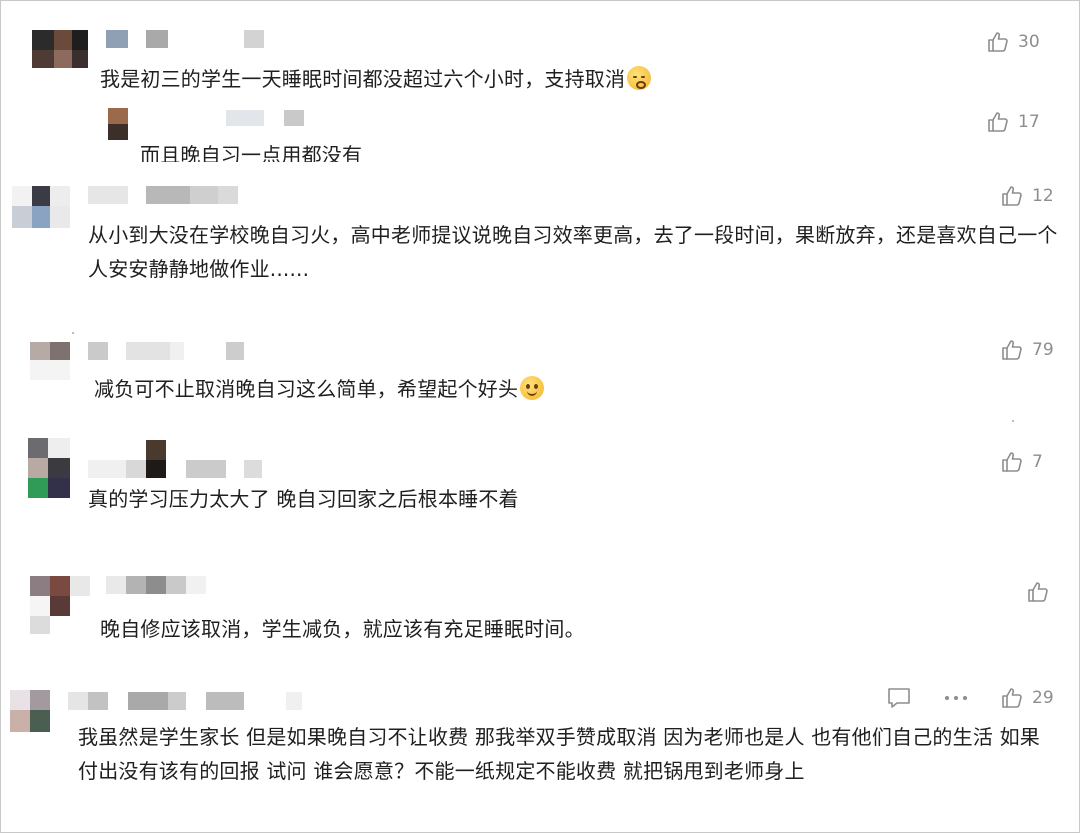  What do you see at coordinates (1027, 196) in the screenshot?
I see `like-button: 12` at bounding box center [1027, 196].